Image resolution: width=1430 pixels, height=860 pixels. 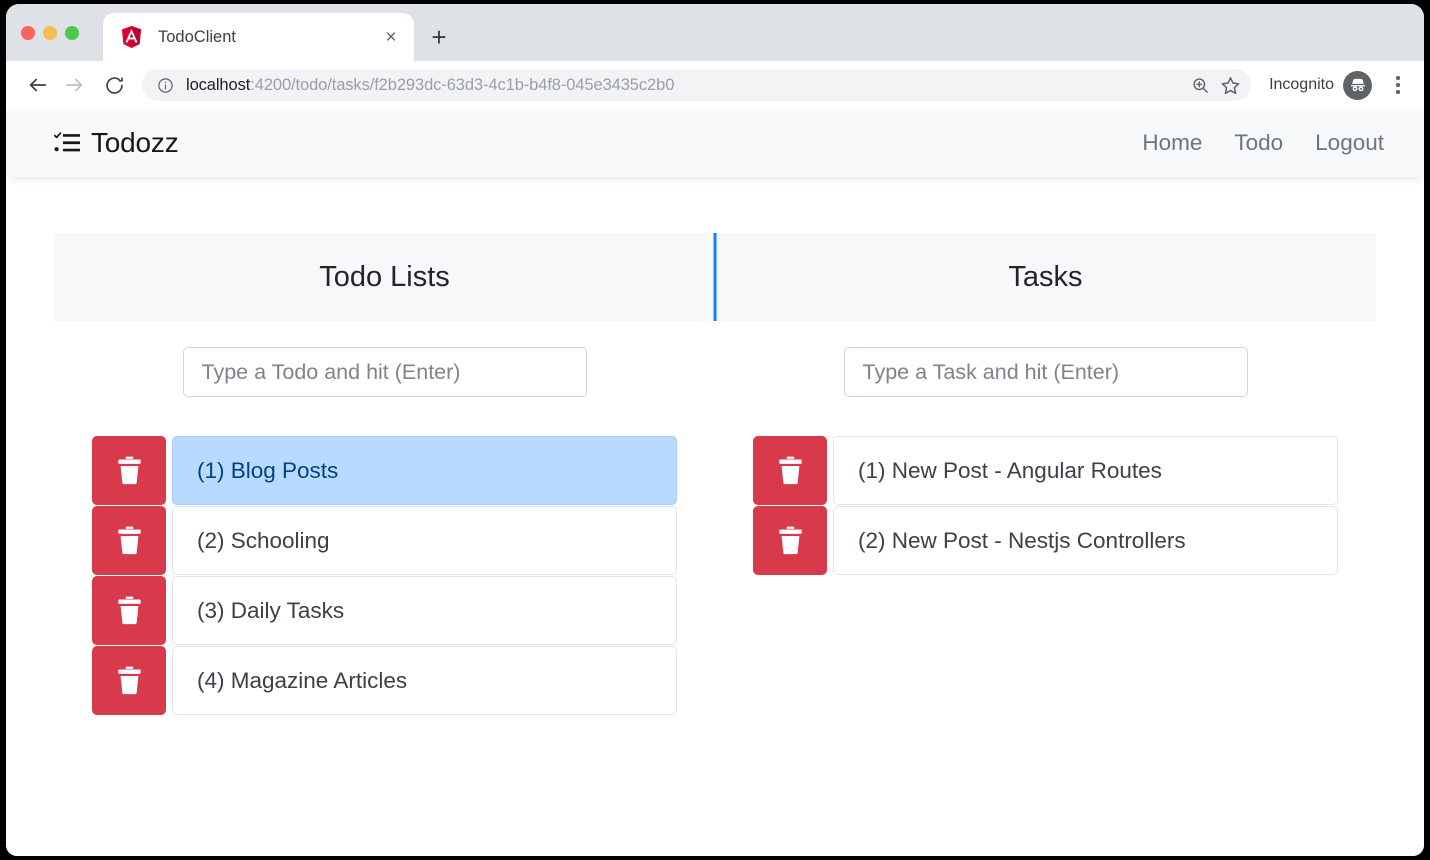 I want to click on brand-text: Todozz, so click(x=135, y=142).